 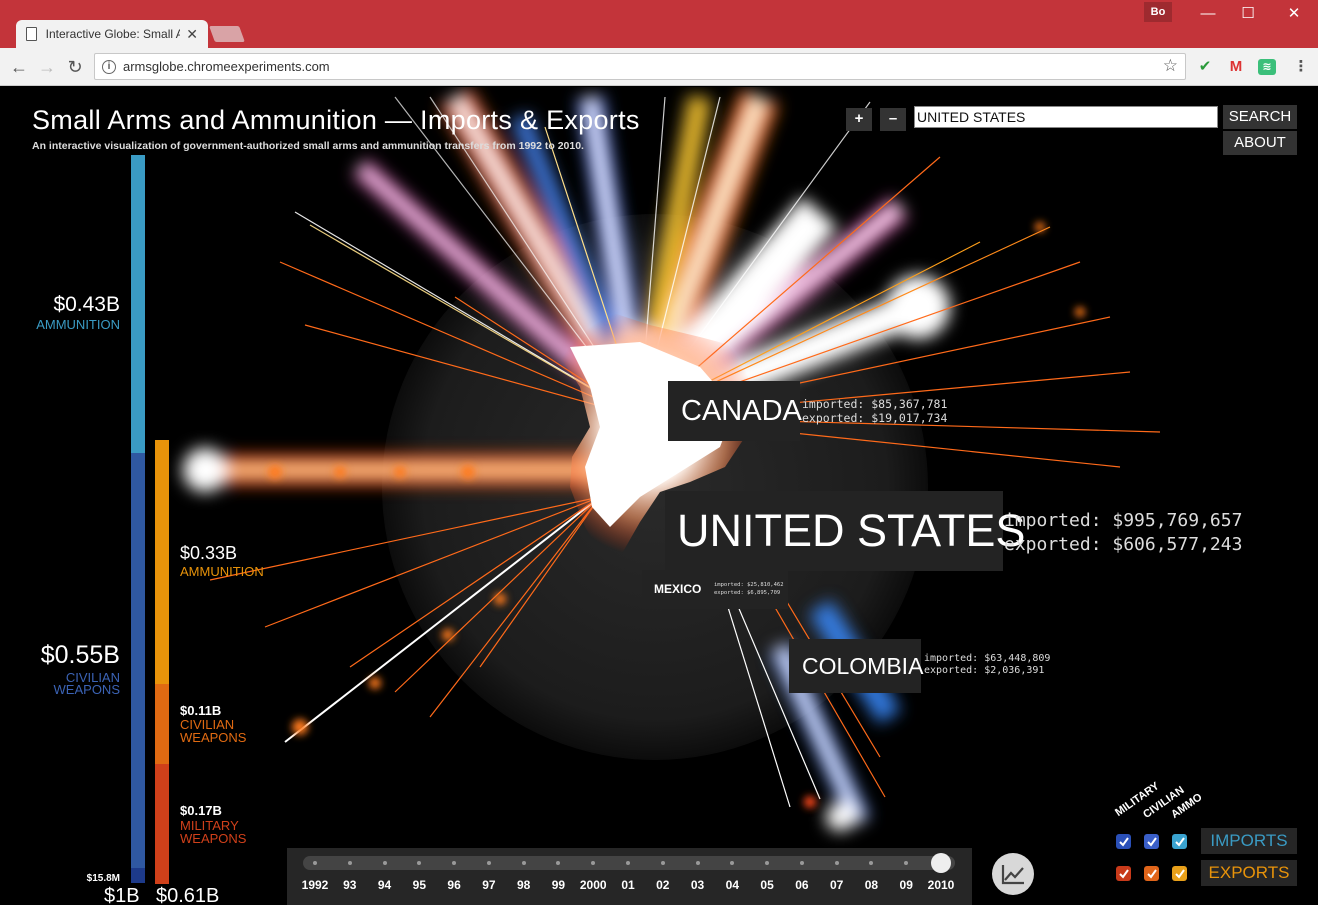 I want to click on about-button: ABOUT, so click(x=1260, y=143).